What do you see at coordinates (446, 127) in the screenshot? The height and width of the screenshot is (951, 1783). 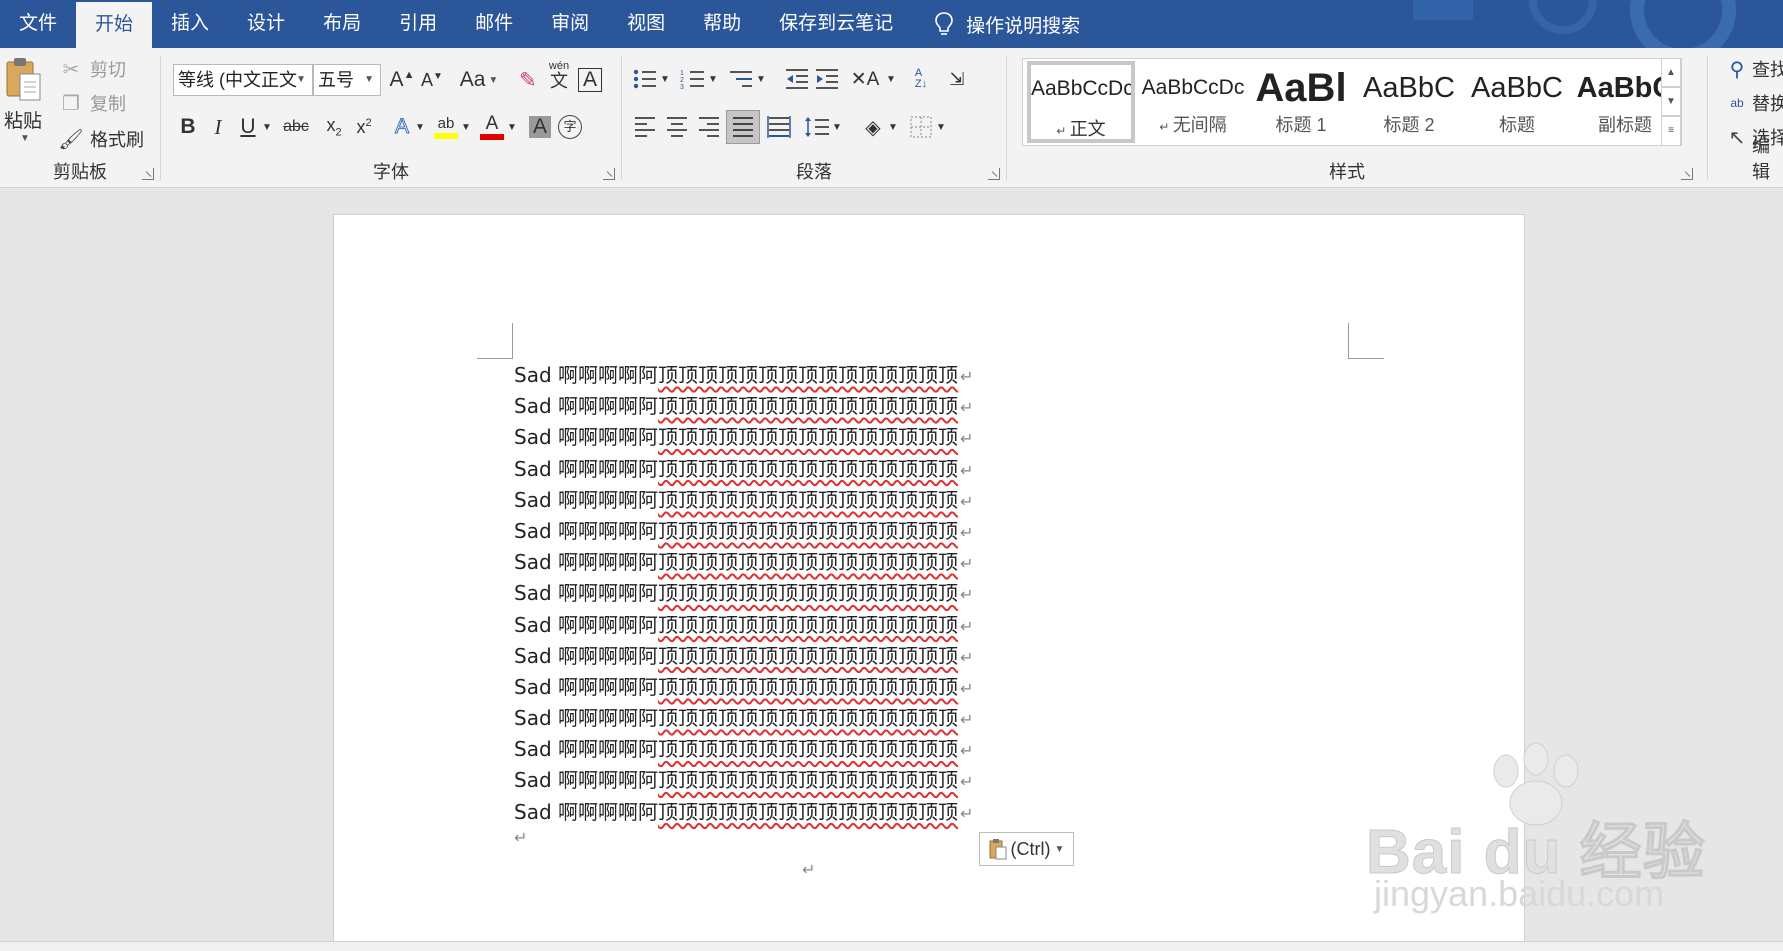 I see `highlight-button: ab` at bounding box center [446, 127].